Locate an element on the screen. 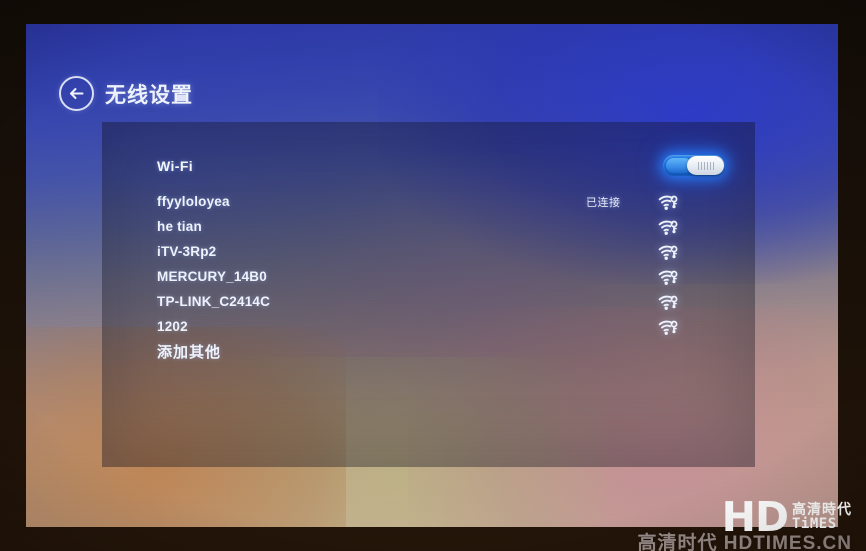 Image resolution: width=866 pixels, height=551 pixels. back-arrow-icon is located at coordinates (76, 93).